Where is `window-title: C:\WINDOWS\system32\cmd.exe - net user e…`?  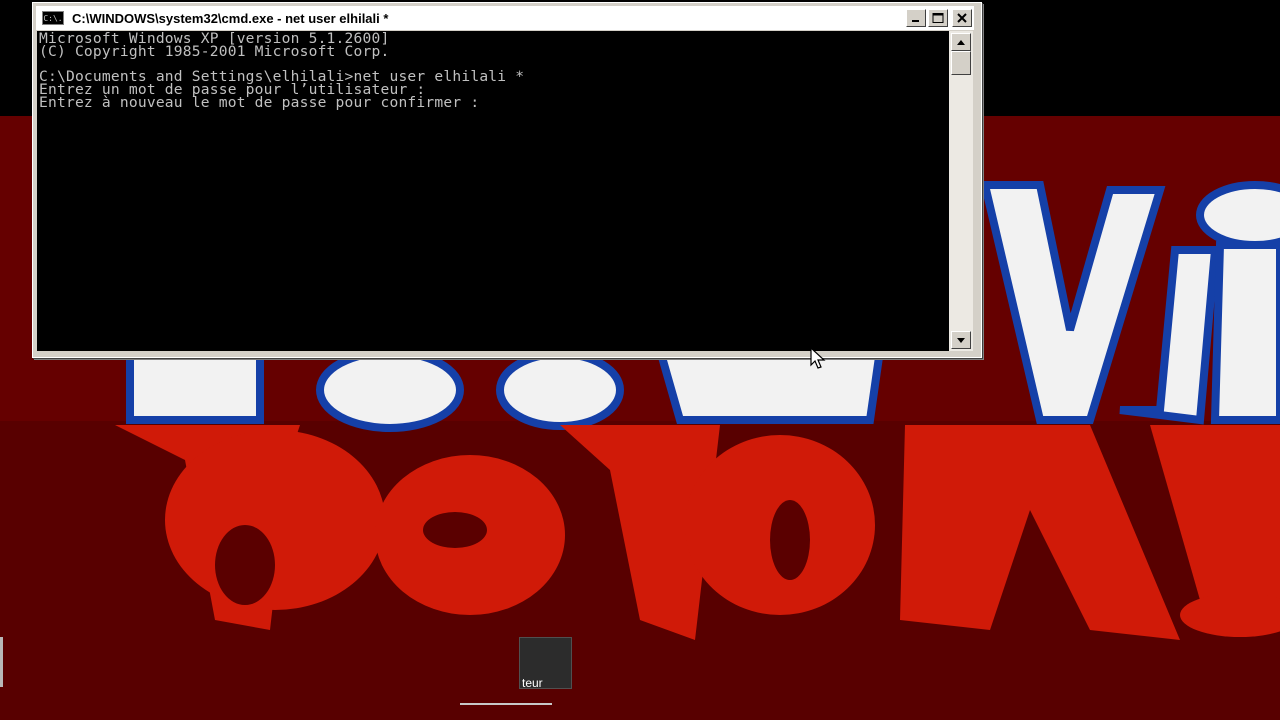
window-title: C:\WINDOWS\system32\cmd.exe - net user e… is located at coordinates (230, 18).